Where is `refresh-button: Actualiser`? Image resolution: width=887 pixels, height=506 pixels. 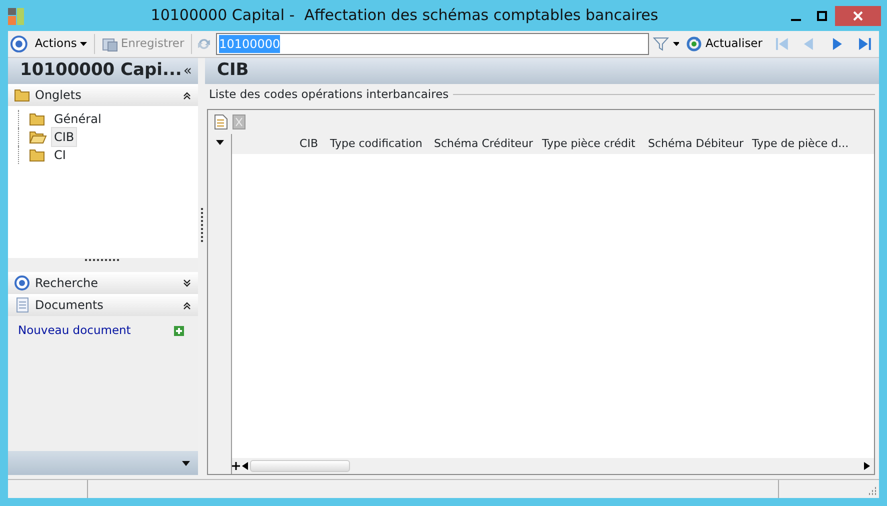
refresh-button: Actualiser is located at coordinates (724, 44).